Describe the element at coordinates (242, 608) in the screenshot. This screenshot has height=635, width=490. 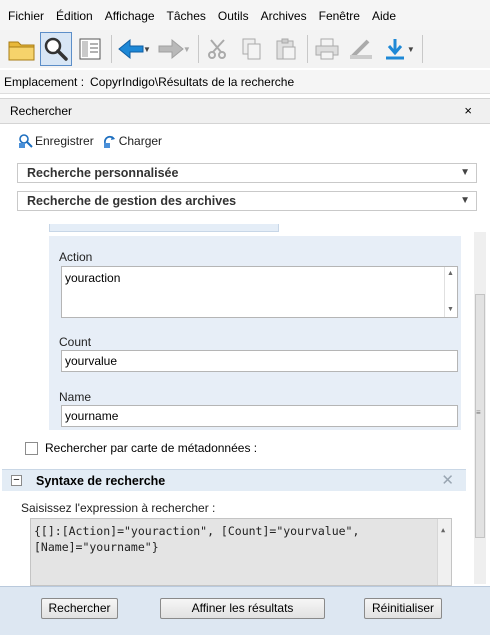
I see `refine-results-button: Affiner les résultats` at that location.